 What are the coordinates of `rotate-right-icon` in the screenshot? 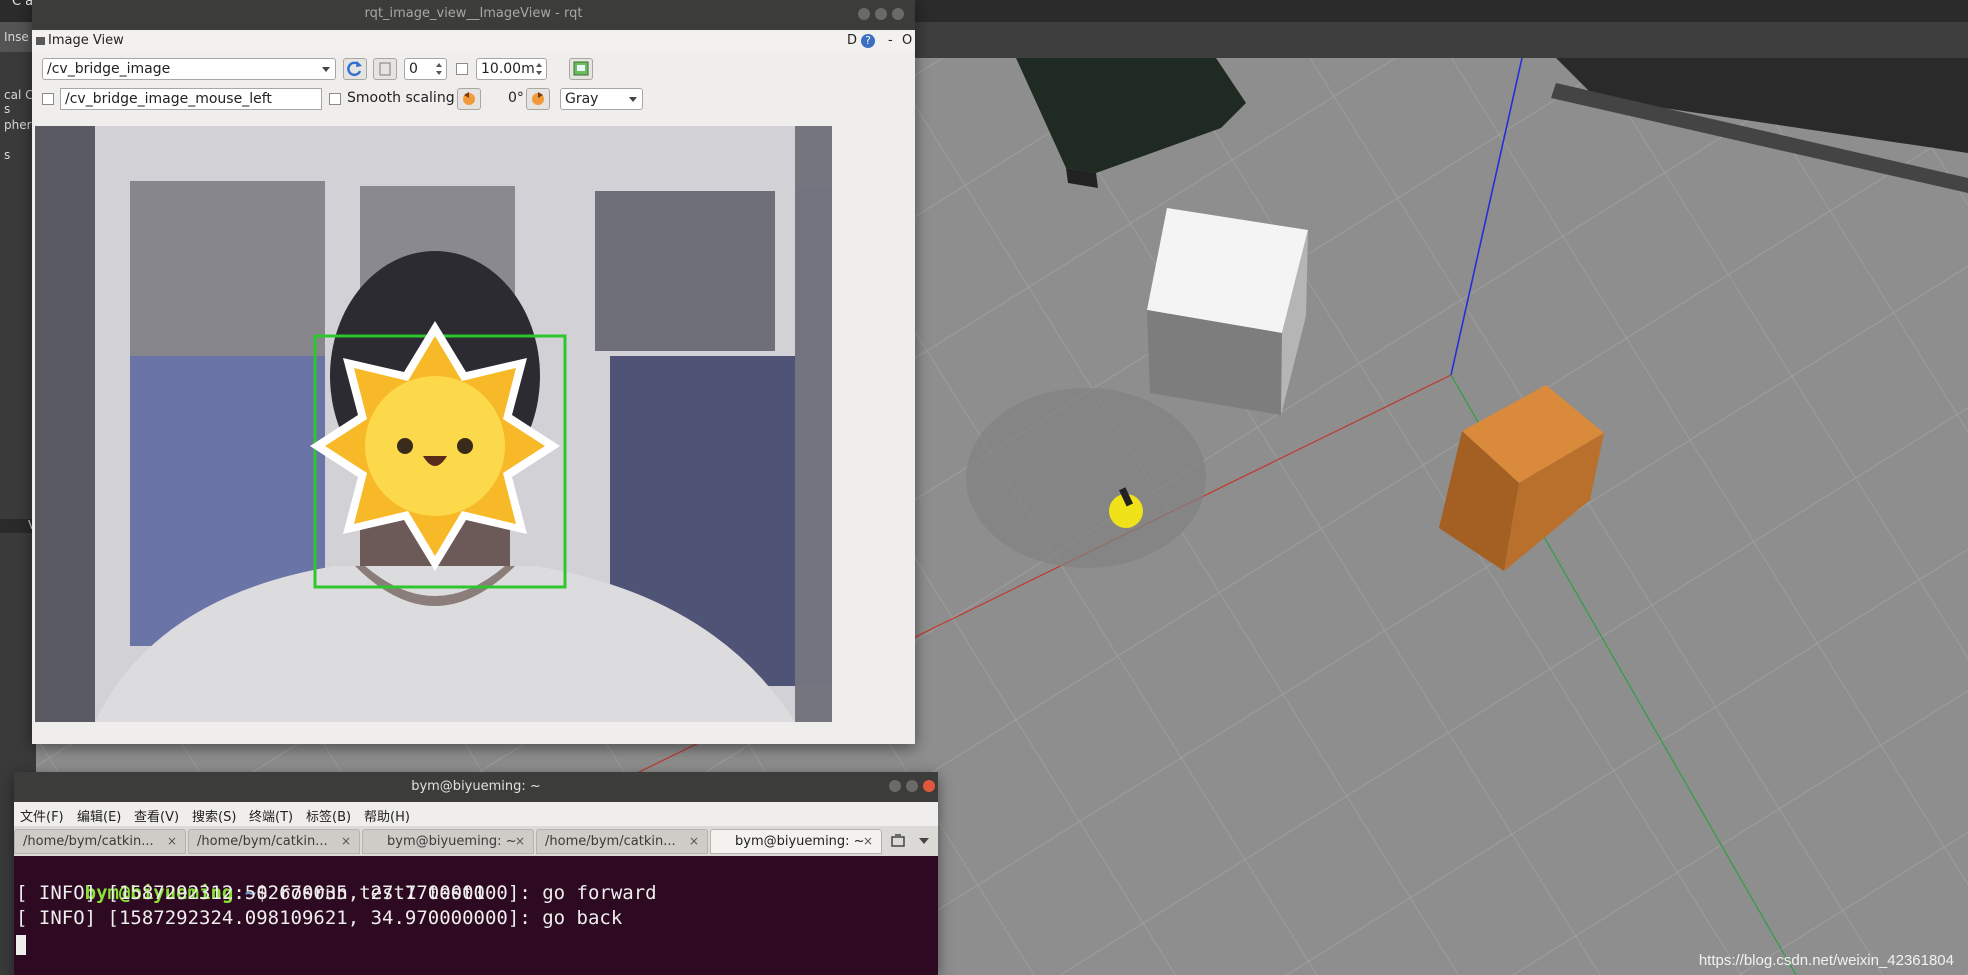 It's located at (538, 98).